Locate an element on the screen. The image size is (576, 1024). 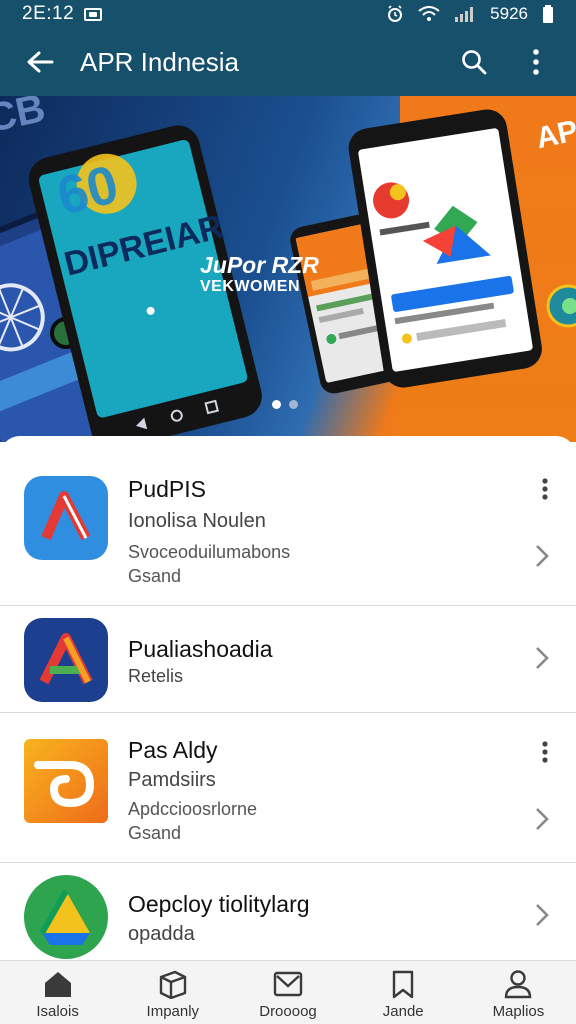
bookmark-icon is located at coordinates (403, 984).